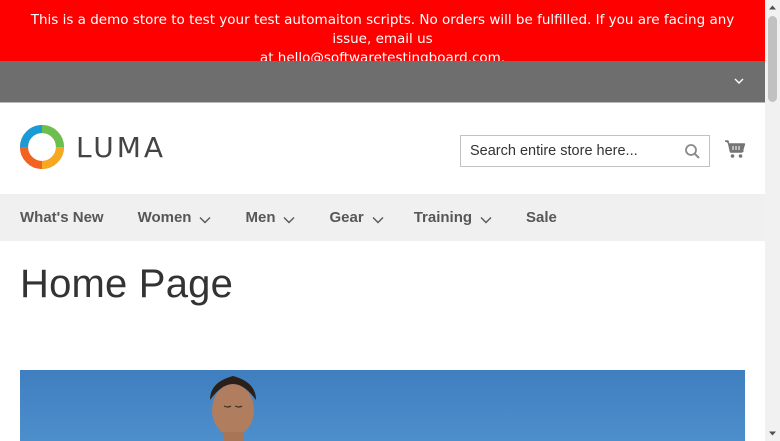  Describe the element at coordinates (121, 147) in the screenshot. I see `logo-text: LUMA` at that location.